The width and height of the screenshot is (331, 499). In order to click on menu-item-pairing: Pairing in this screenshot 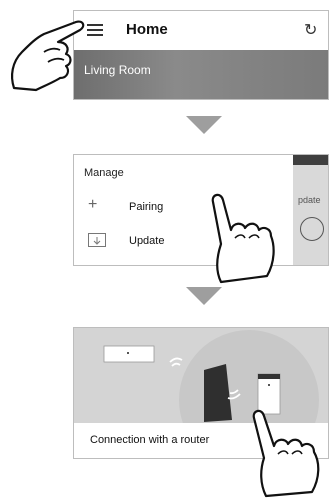, I will do `click(146, 207)`.